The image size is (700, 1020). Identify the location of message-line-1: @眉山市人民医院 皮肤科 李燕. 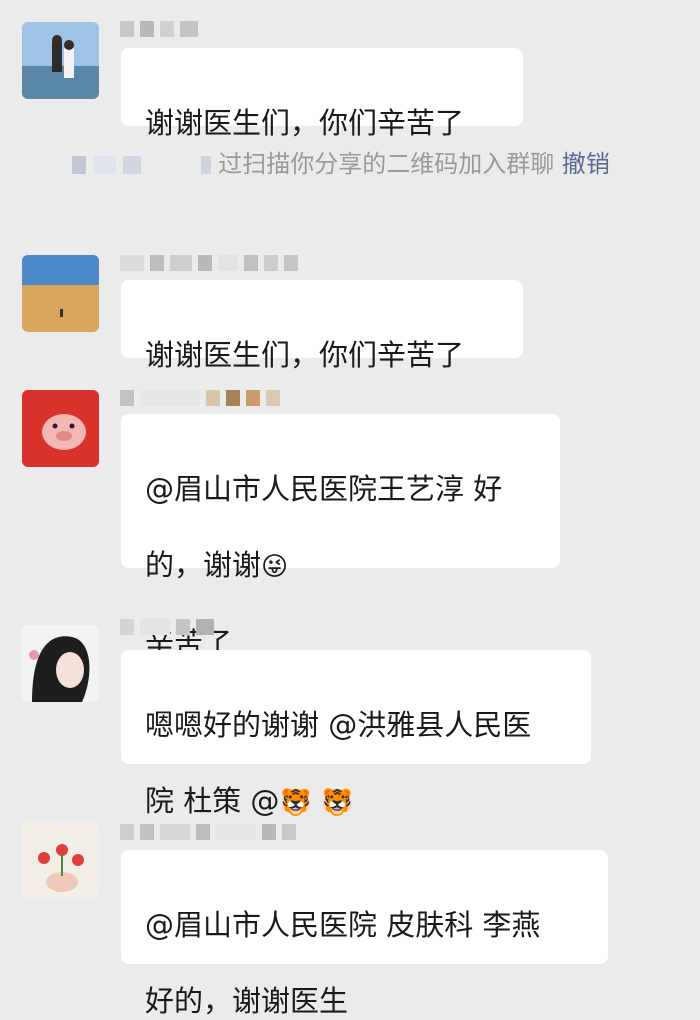
(343, 925).